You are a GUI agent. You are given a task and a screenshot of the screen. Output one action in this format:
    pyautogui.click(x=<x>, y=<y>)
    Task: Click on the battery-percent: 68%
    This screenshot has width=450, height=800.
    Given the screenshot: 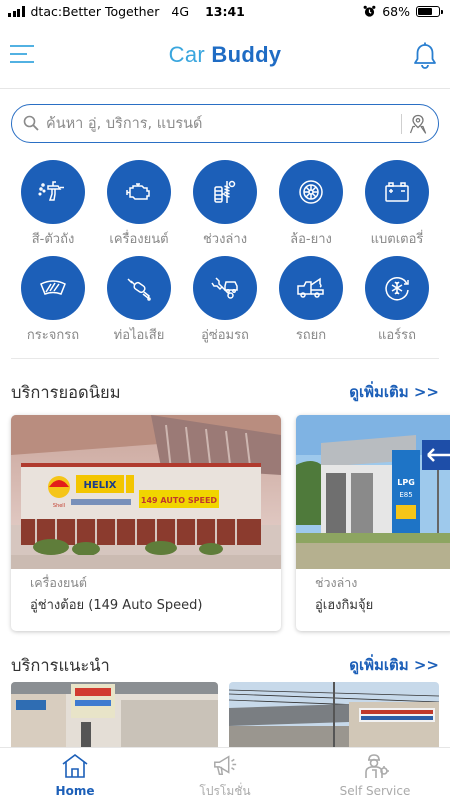 What is the action you would take?
    pyautogui.click(x=396, y=11)
    